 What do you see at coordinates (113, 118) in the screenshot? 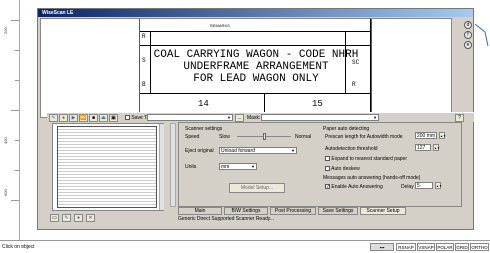
I see `preview-icon: ▣` at bounding box center [113, 118].